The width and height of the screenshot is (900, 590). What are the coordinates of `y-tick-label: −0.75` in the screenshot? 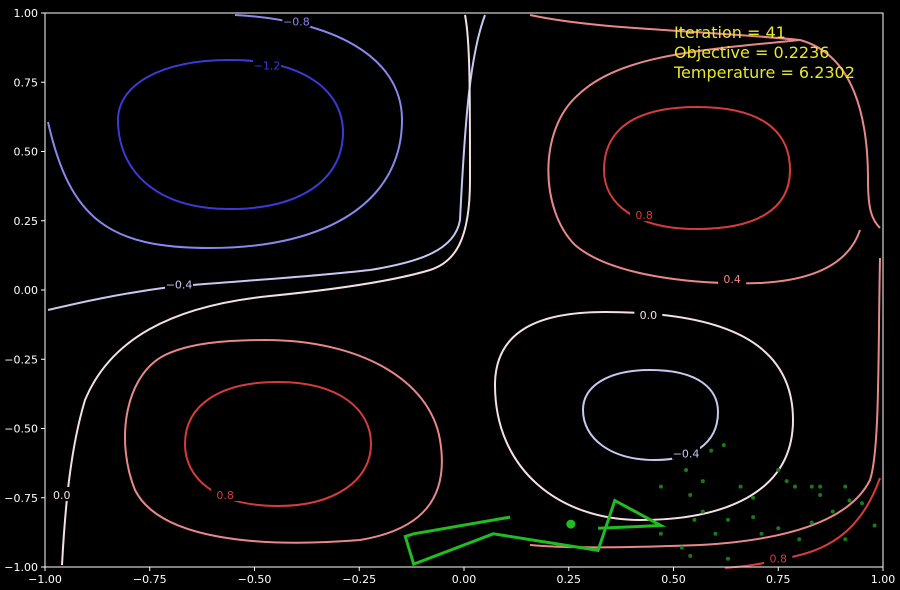 It's located at (21, 498).